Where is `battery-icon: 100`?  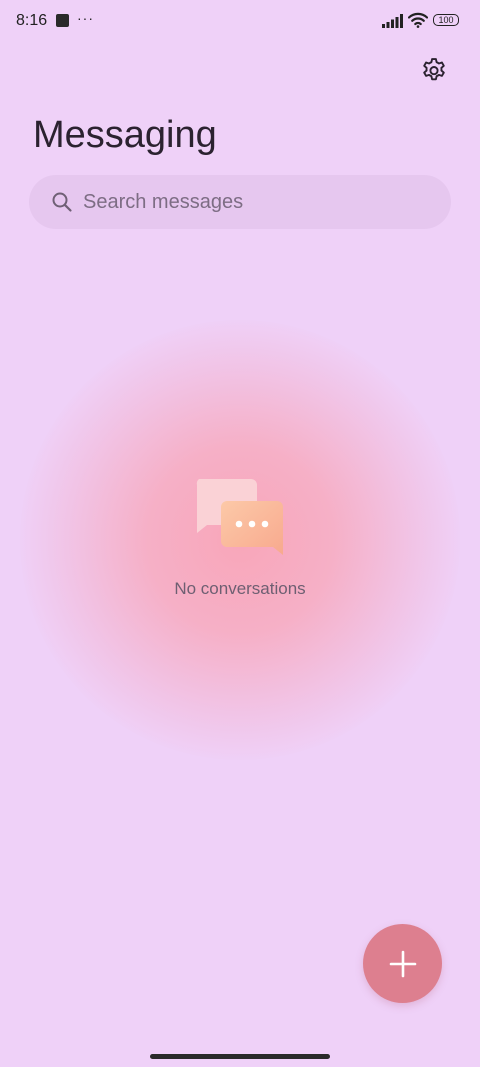 battery-icon: 100 is located at coordinates (446, 20).